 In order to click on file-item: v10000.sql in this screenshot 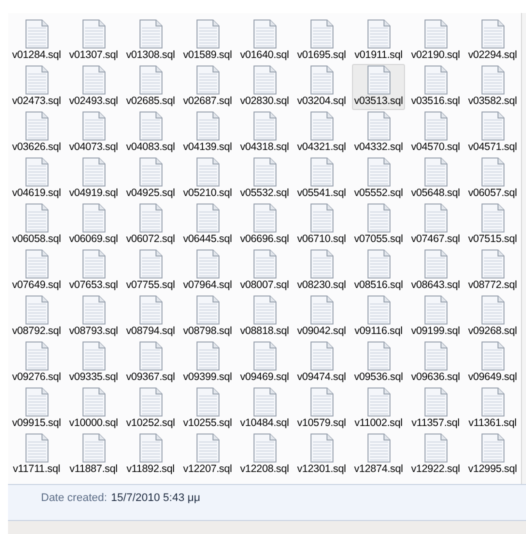, I will do `click(93, 409)`.